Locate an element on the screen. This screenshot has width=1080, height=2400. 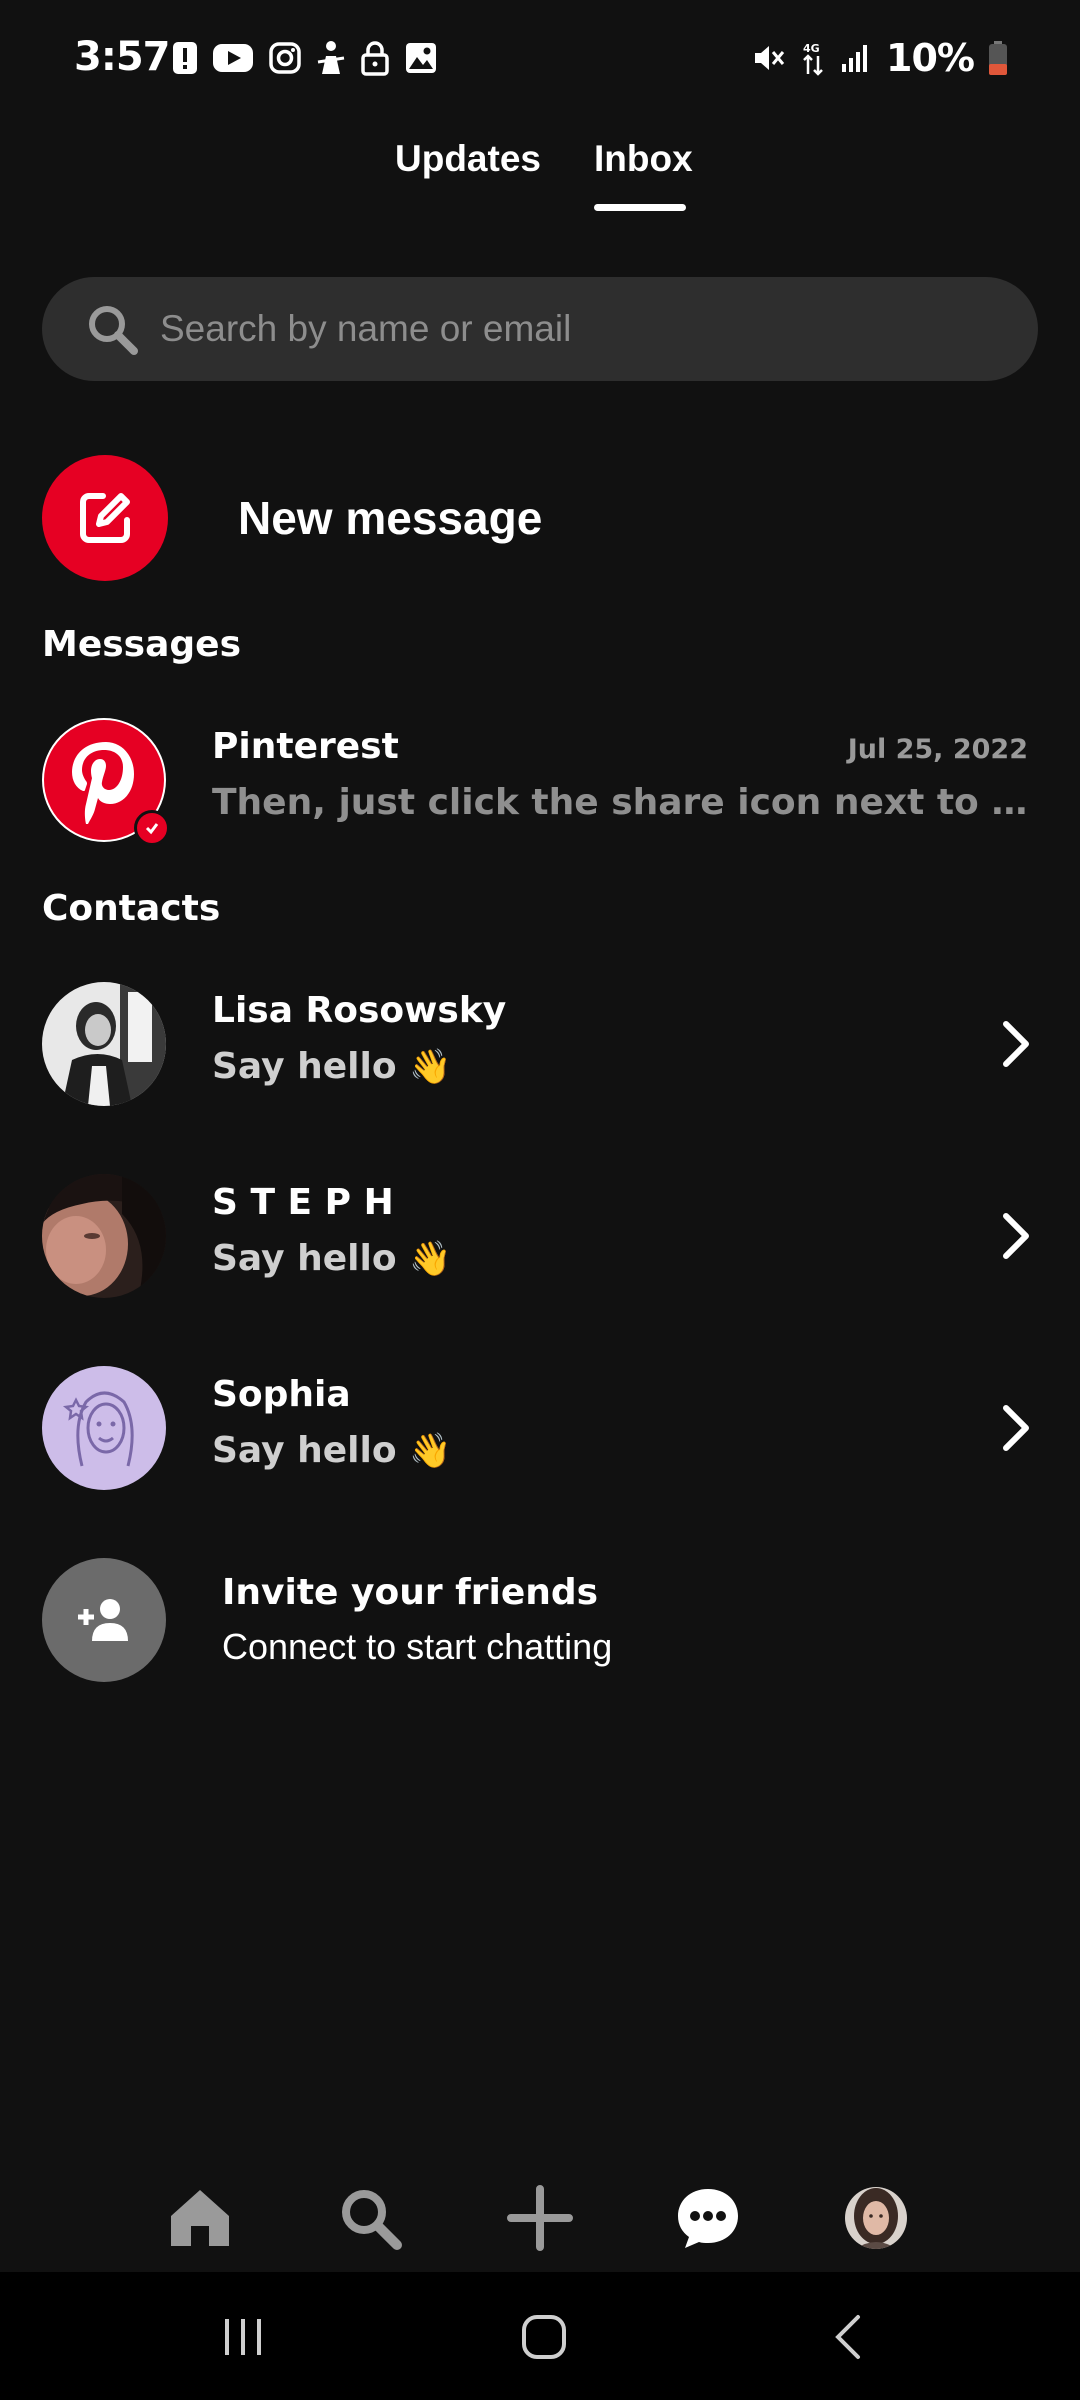
contact-row-sophia: Sophia Say hello 👋 is located at coordinates (540, 1429).